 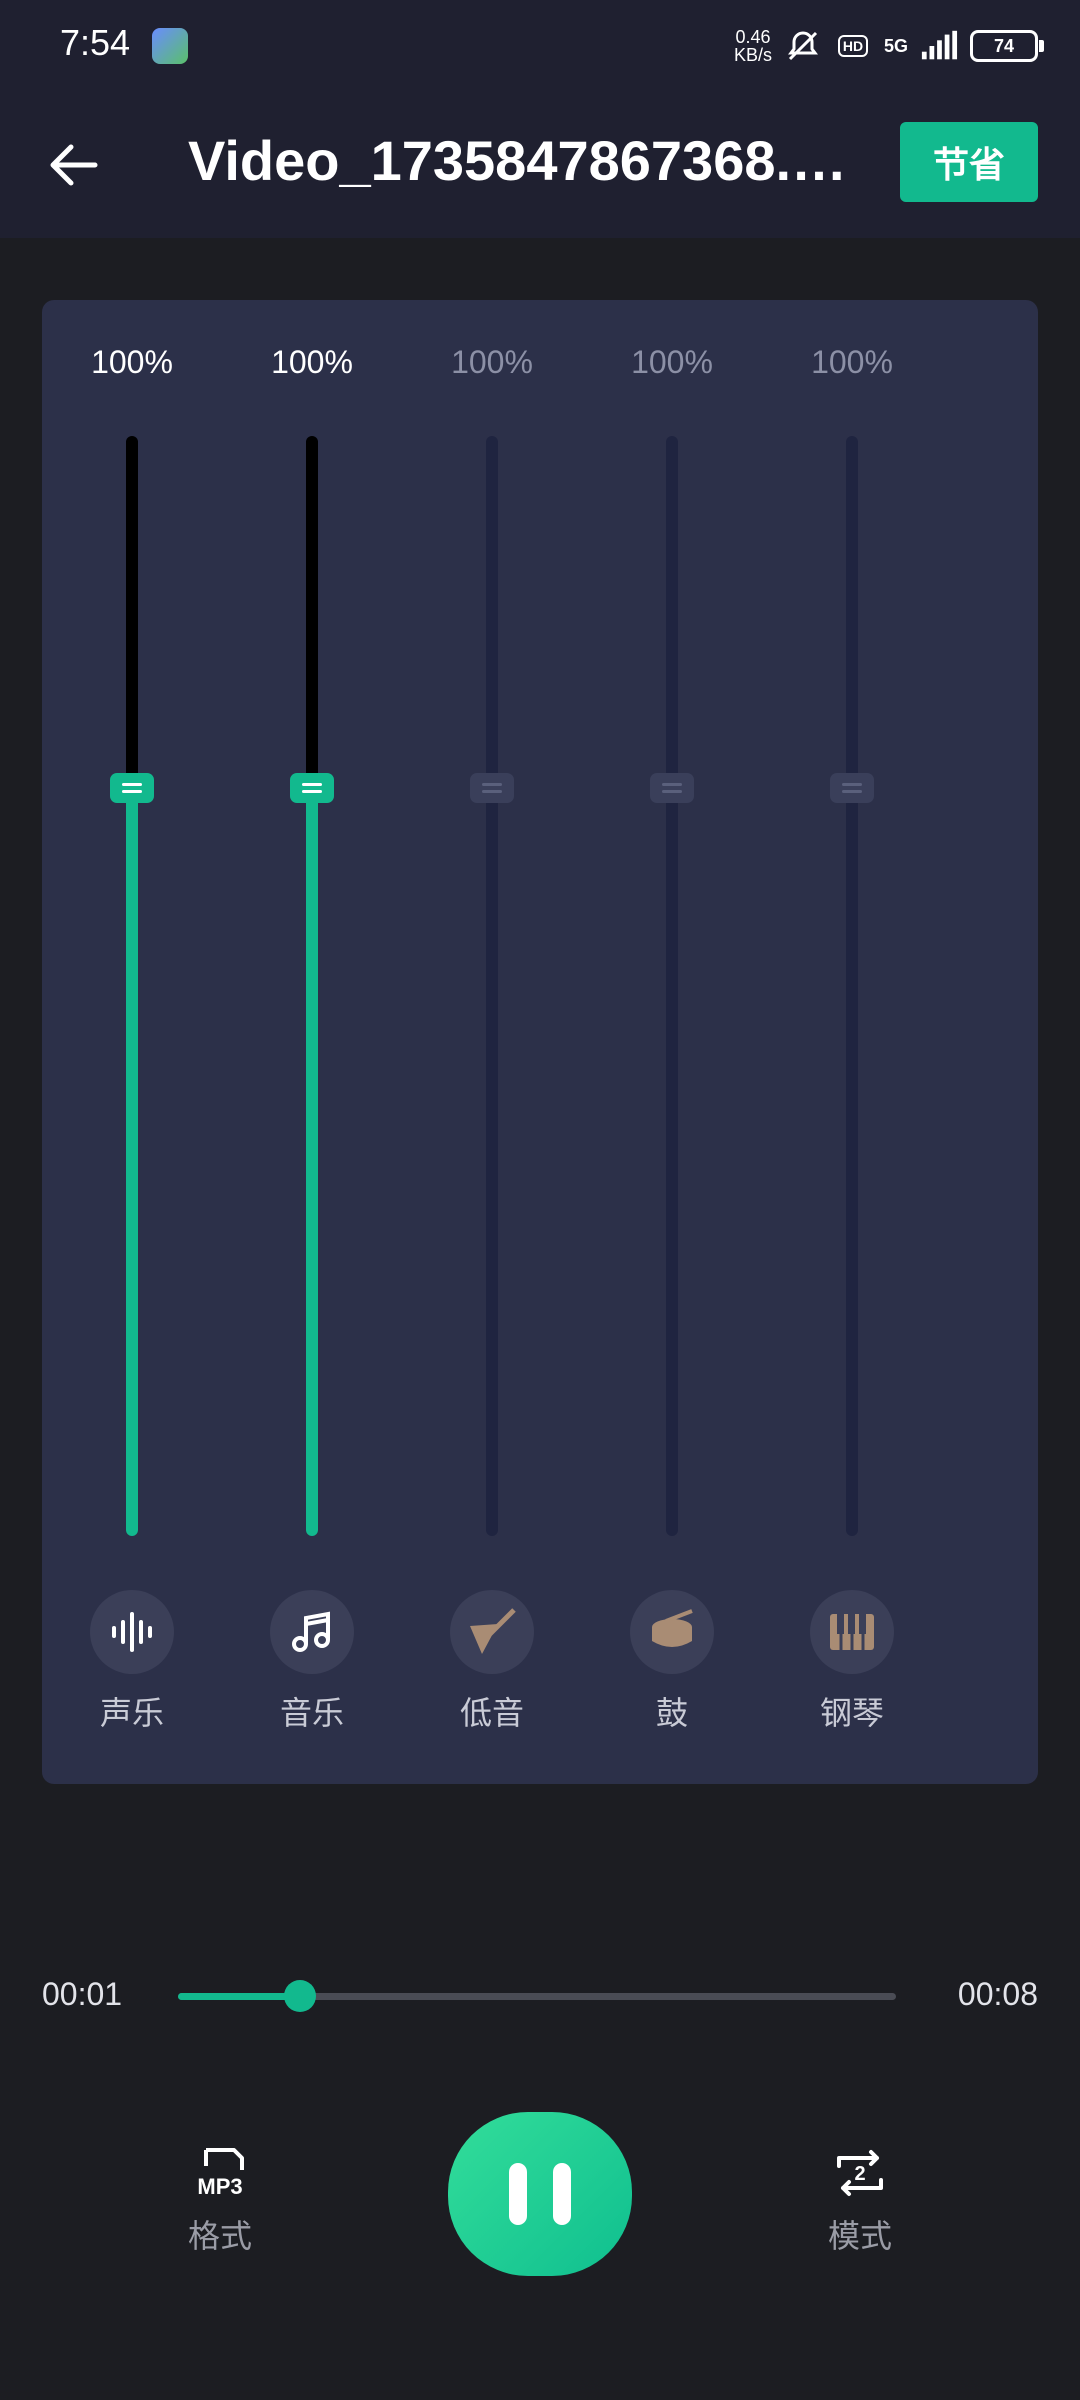 I want to click on mode-button: 2 模式, so click(x=860, y=2200).